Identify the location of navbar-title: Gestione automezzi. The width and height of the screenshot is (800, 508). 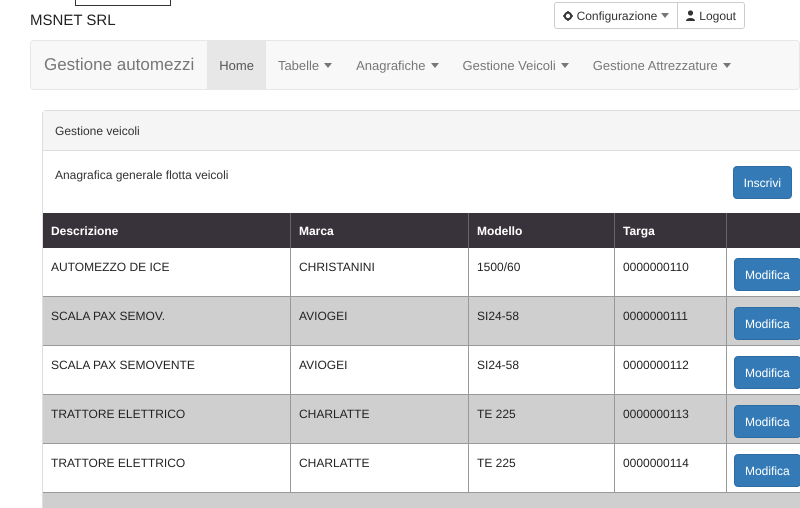
(119, 65).